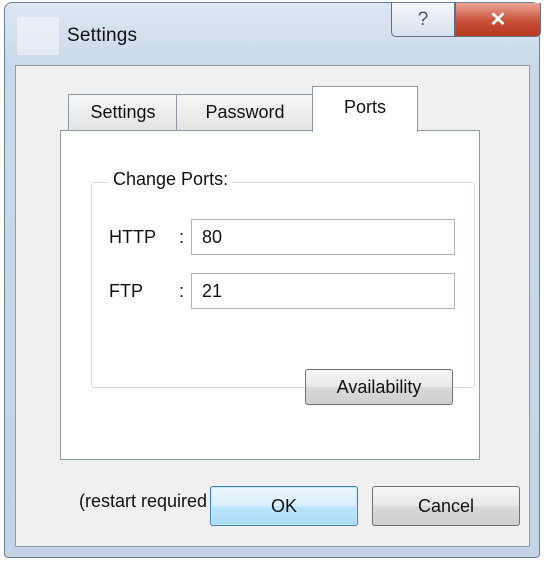 The image size is (546, 563). What do you see at coordinates (182, 237) in the screenshot?
I see `http-colon: :` at bounding box center [182, 237].